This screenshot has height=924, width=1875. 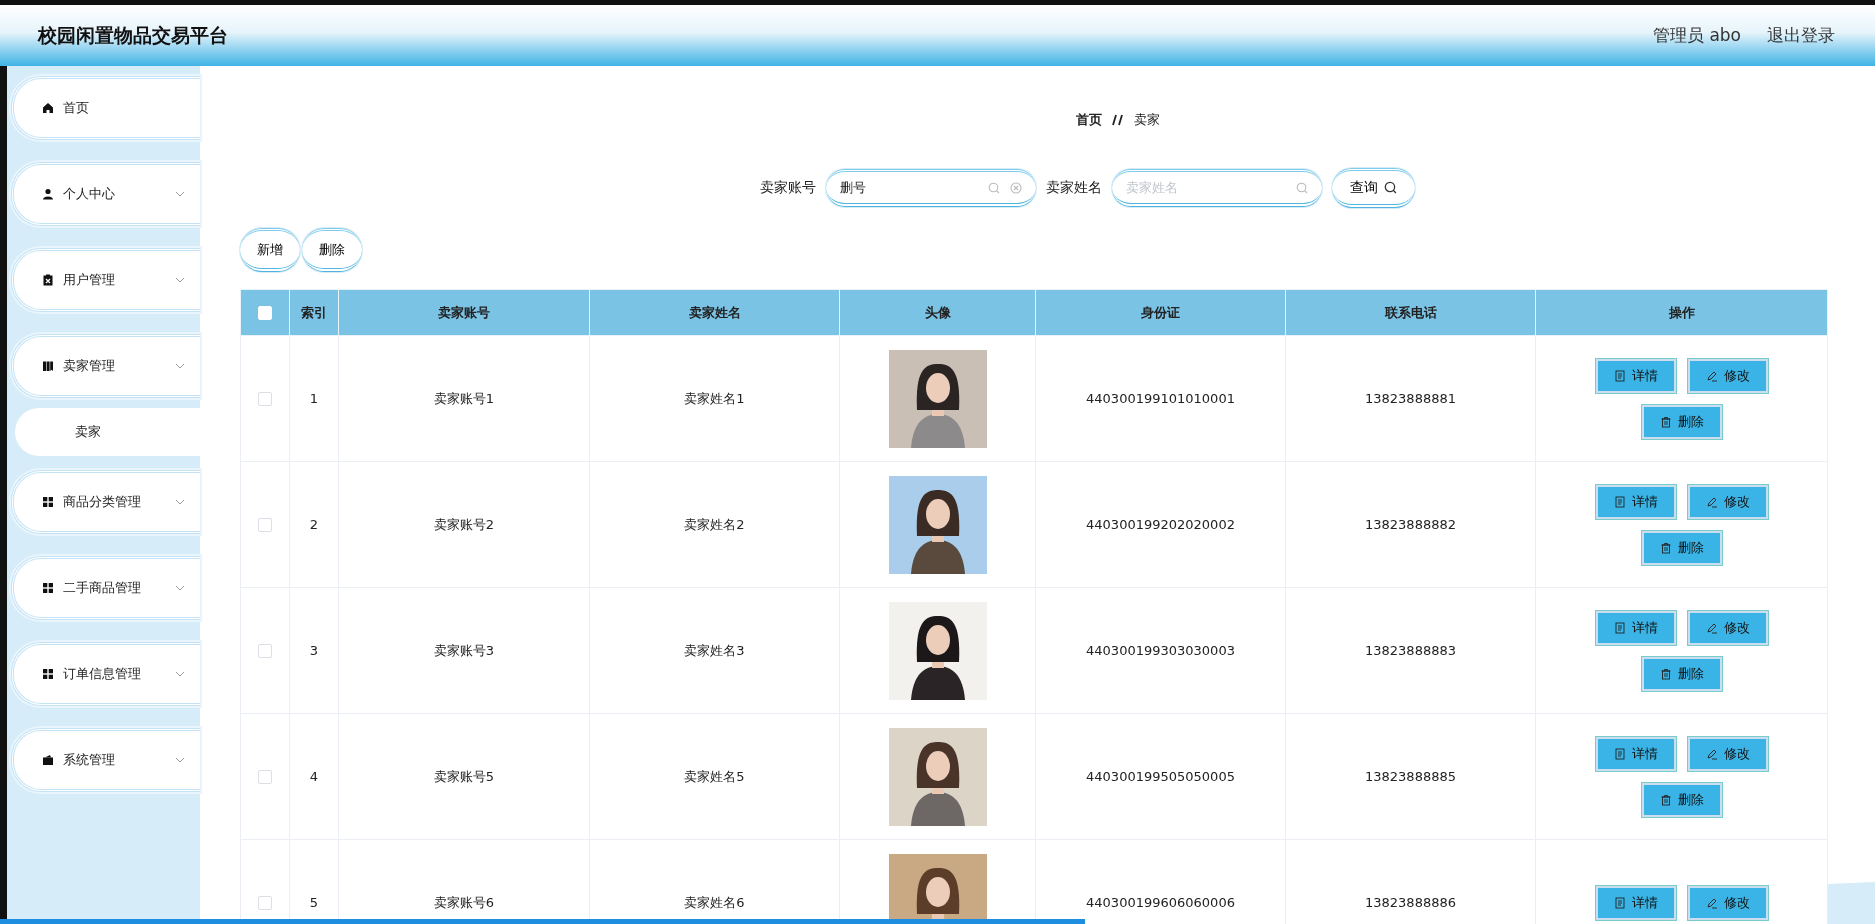 I want to click on search-field: 卖家姓名, so click(x=1217, y=188).